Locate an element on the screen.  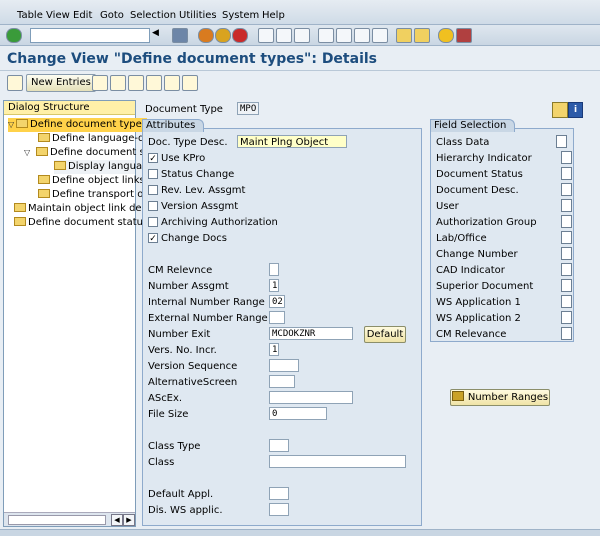
scroll-right-icon: ▶ is located at coordinates (129, 520).